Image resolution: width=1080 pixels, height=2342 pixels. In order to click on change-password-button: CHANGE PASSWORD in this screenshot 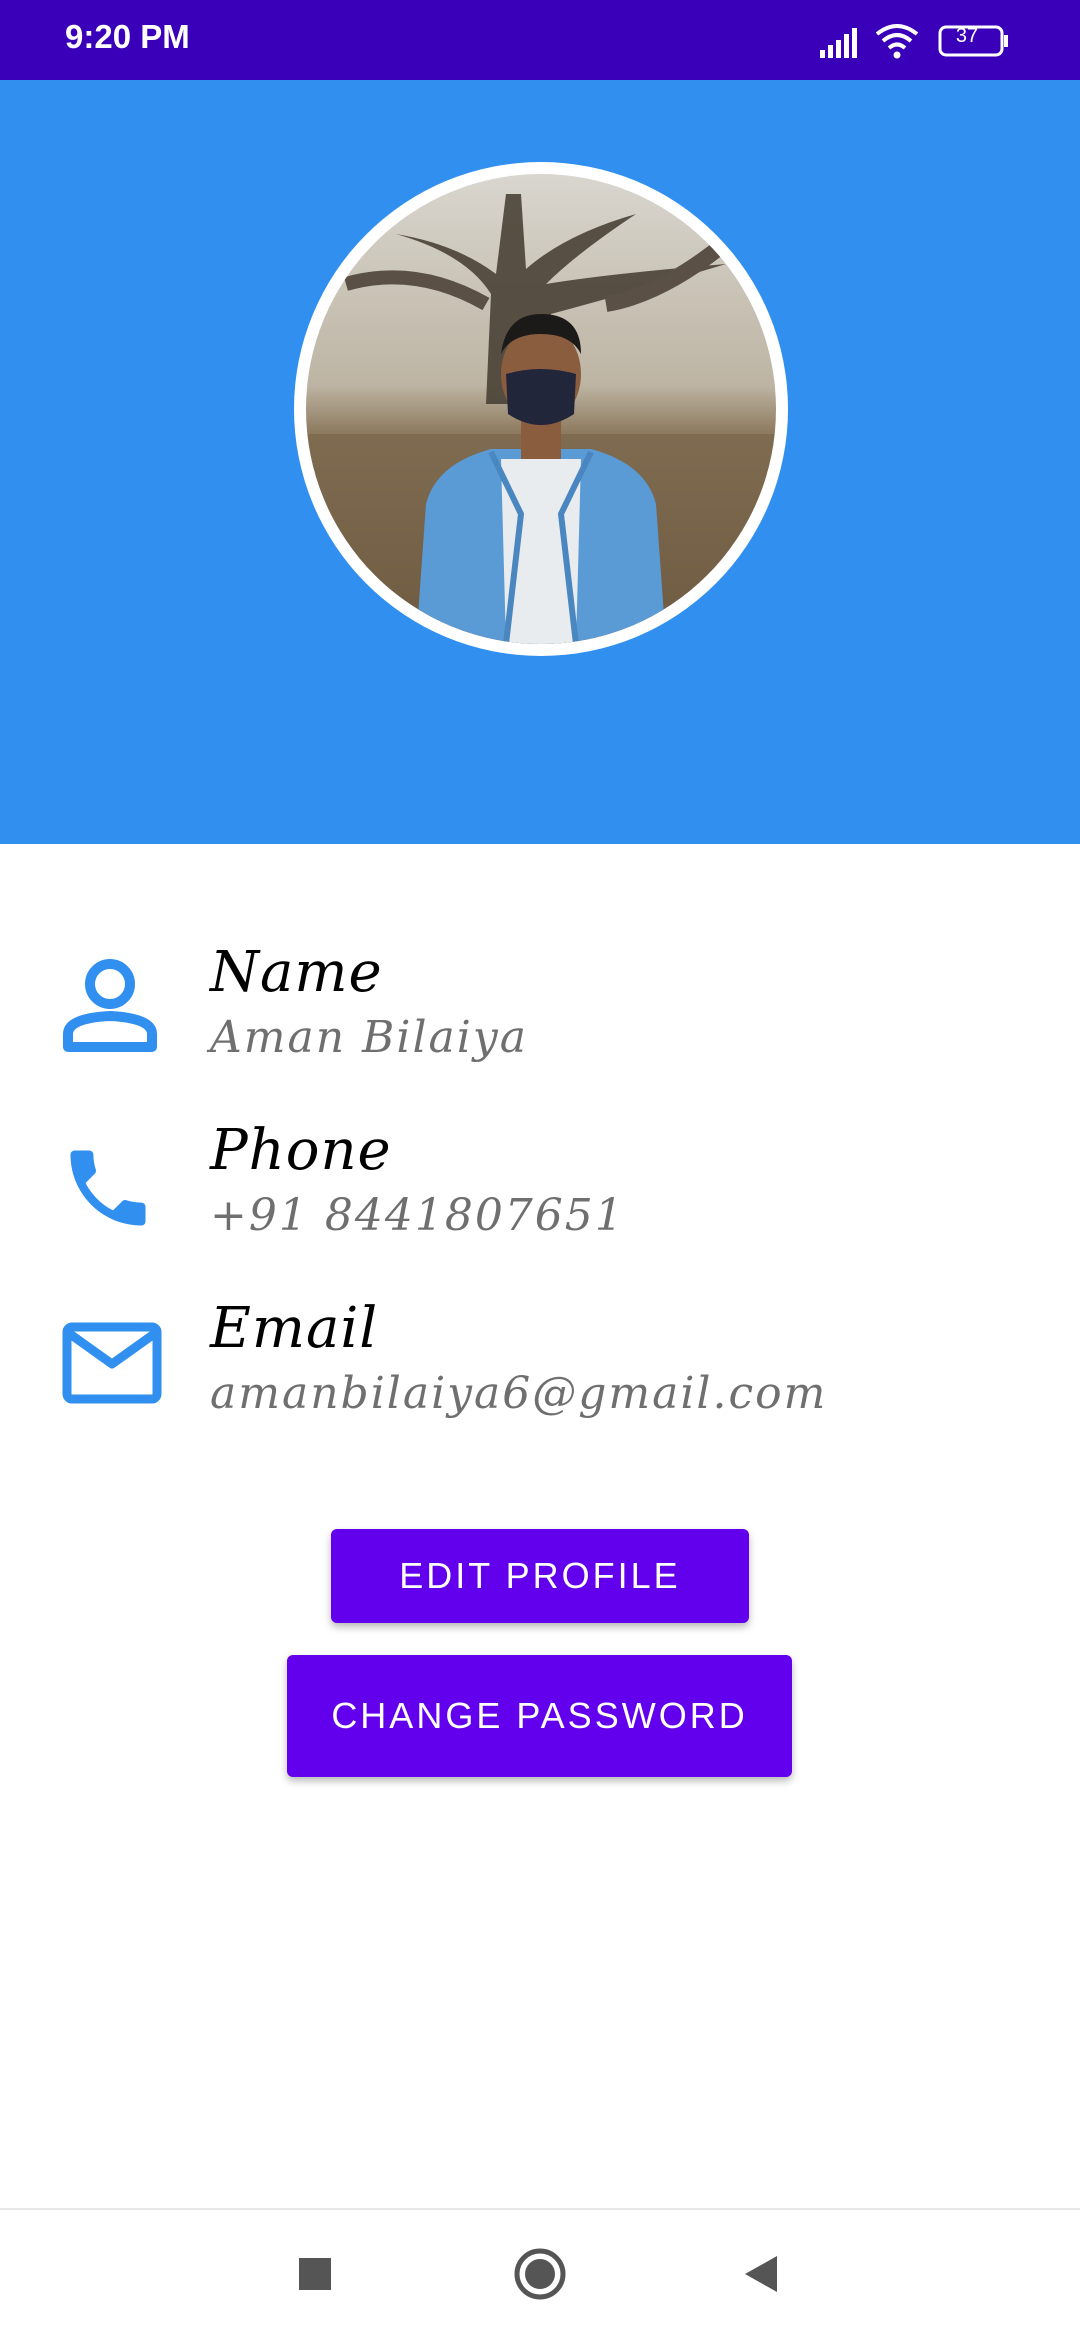, I will do `click(539, 1716)`.